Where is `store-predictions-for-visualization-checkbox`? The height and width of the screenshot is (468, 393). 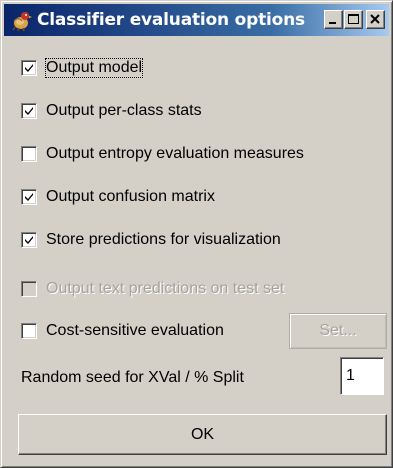
store-predictions-for-visualization-checkbox is located at coordinates (29, 240).